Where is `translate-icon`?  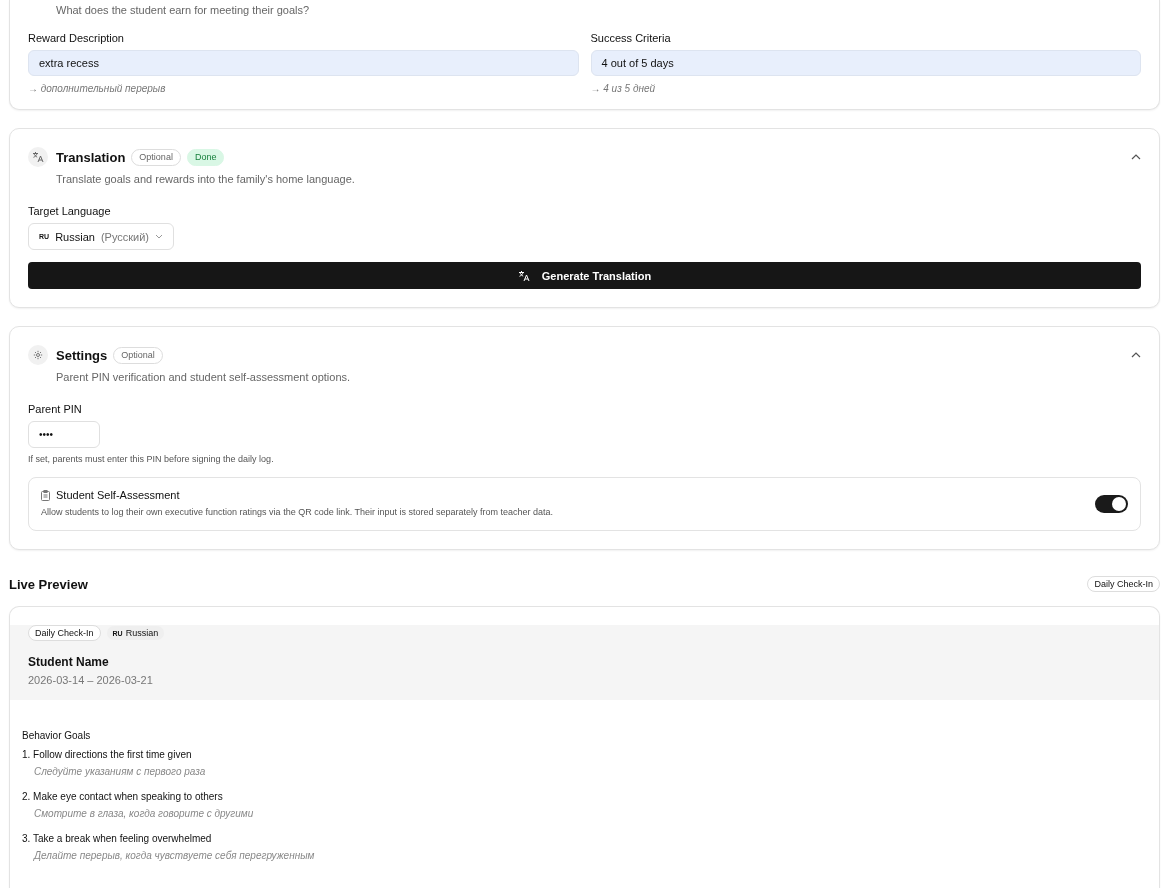 translate-icon is located at coordinates (523, 275).